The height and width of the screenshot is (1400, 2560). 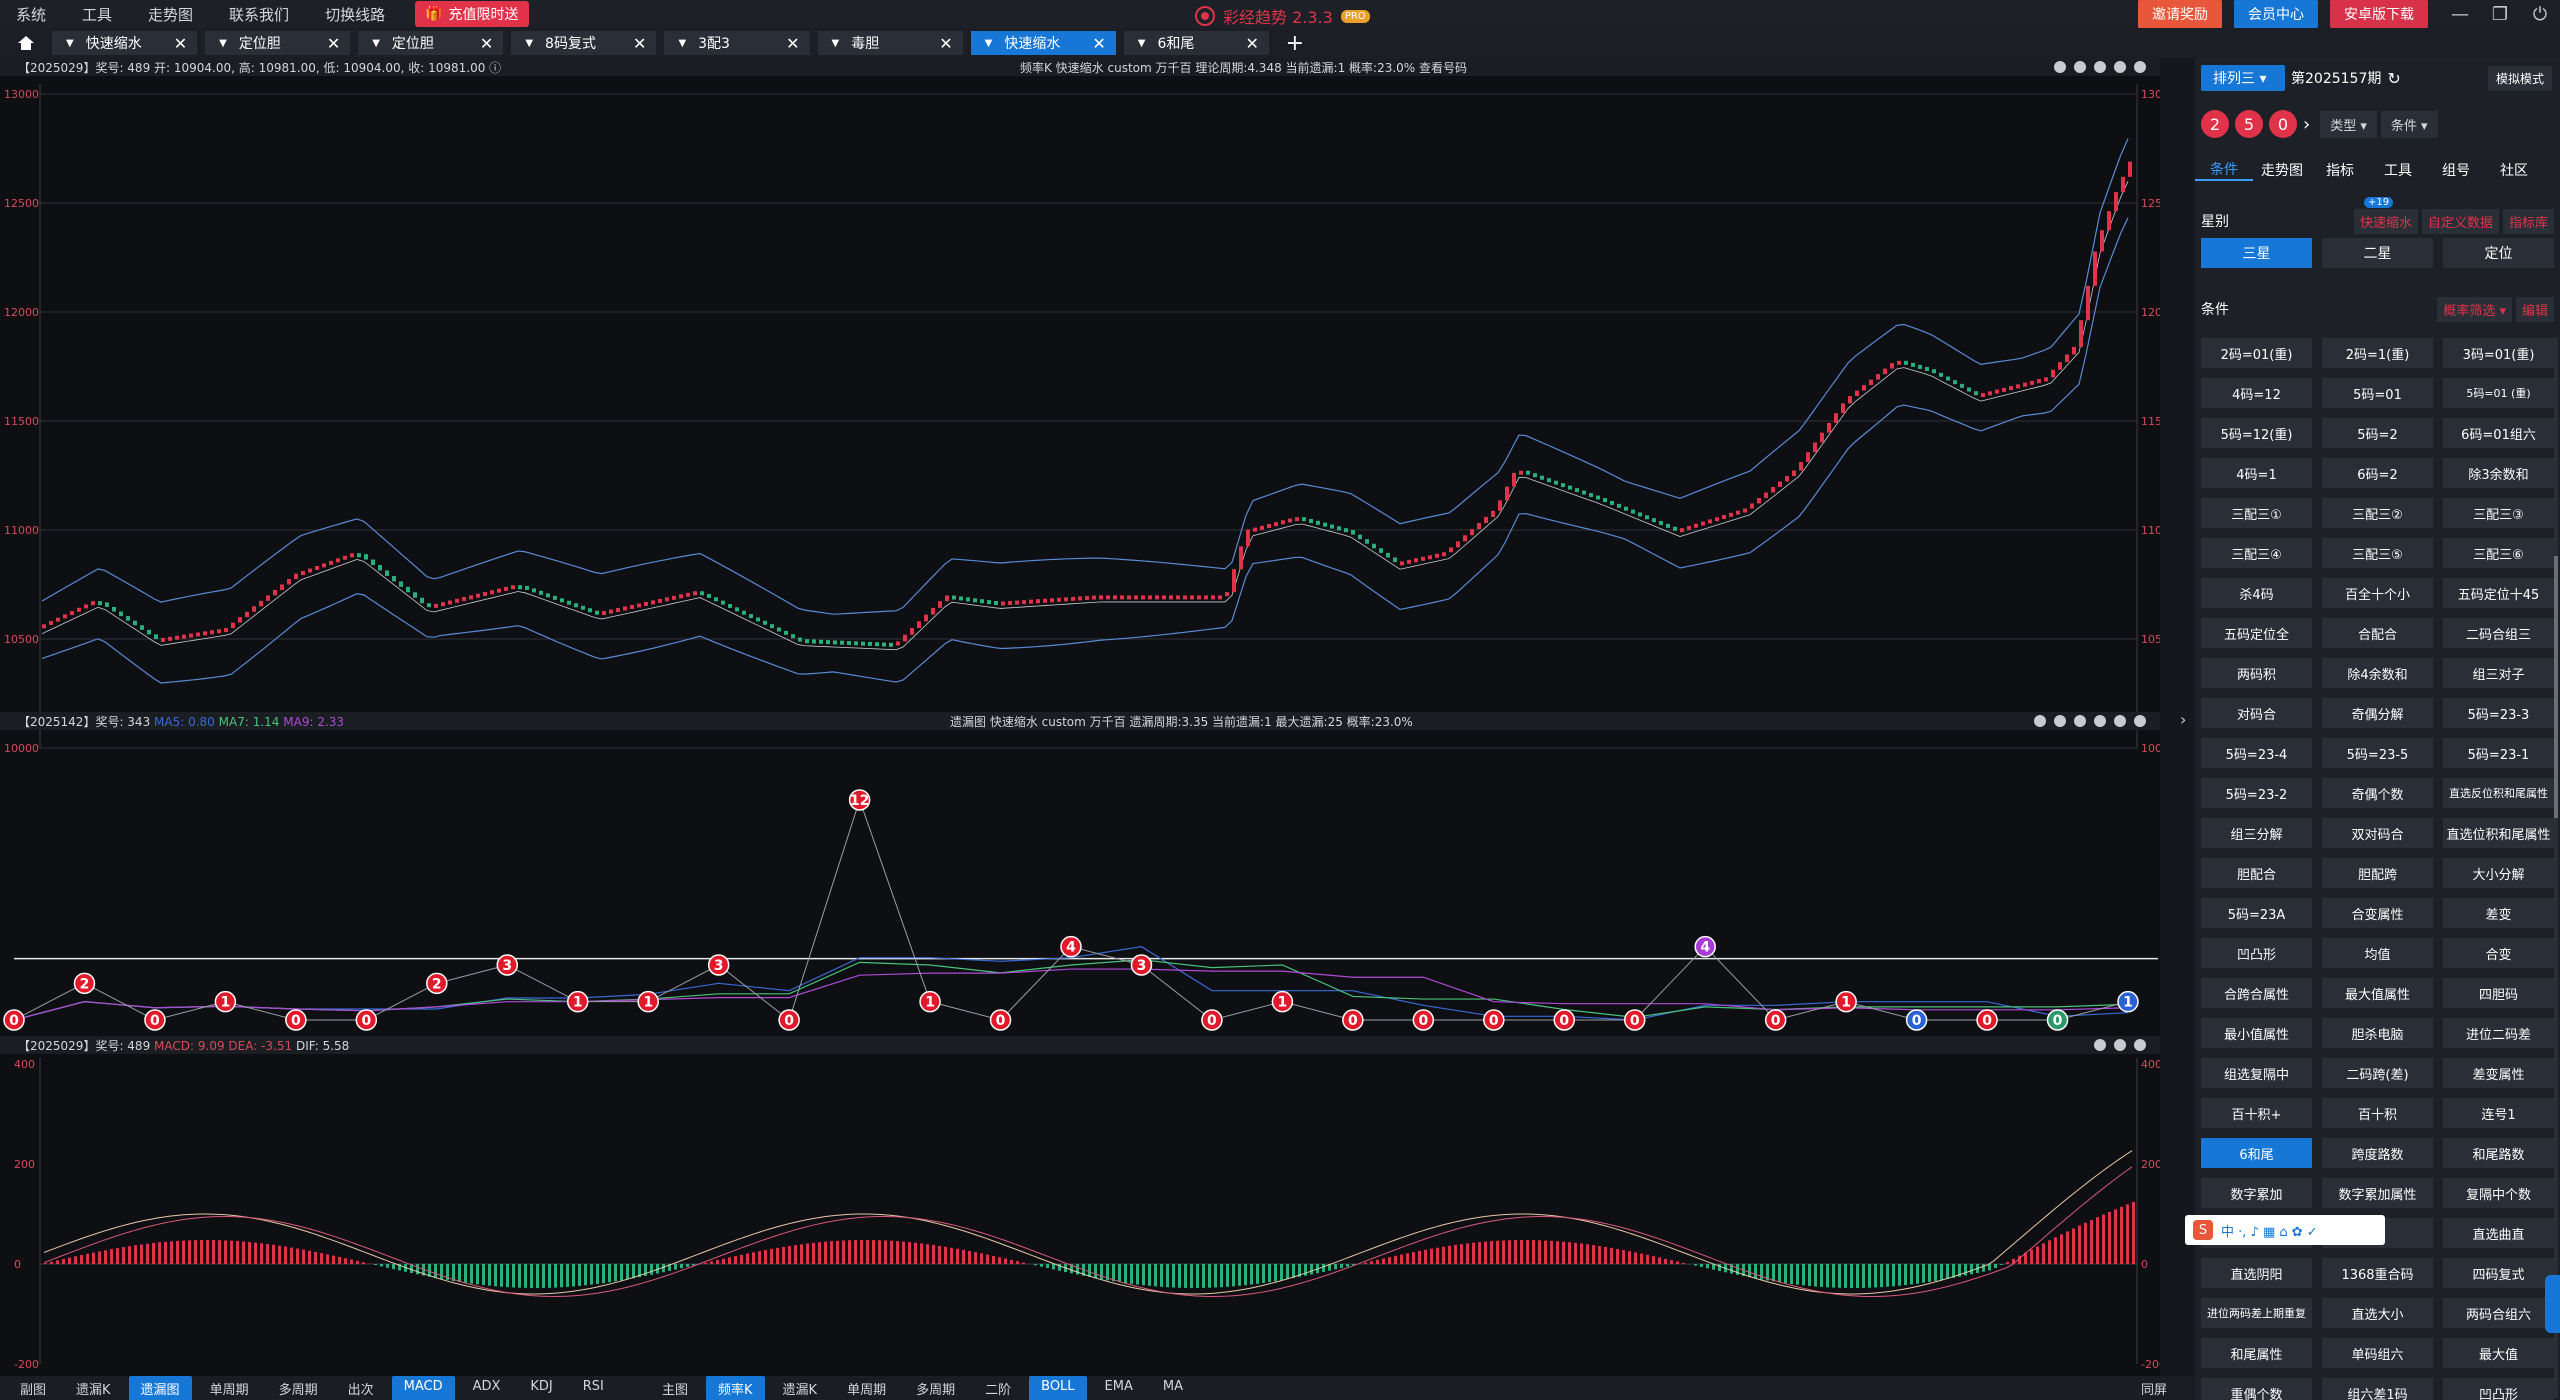 What do you see at coordinates (160, 1387) in the screenshot?
I see `sub-option-2: 遗漏图` at bounding box center [160, 1387].